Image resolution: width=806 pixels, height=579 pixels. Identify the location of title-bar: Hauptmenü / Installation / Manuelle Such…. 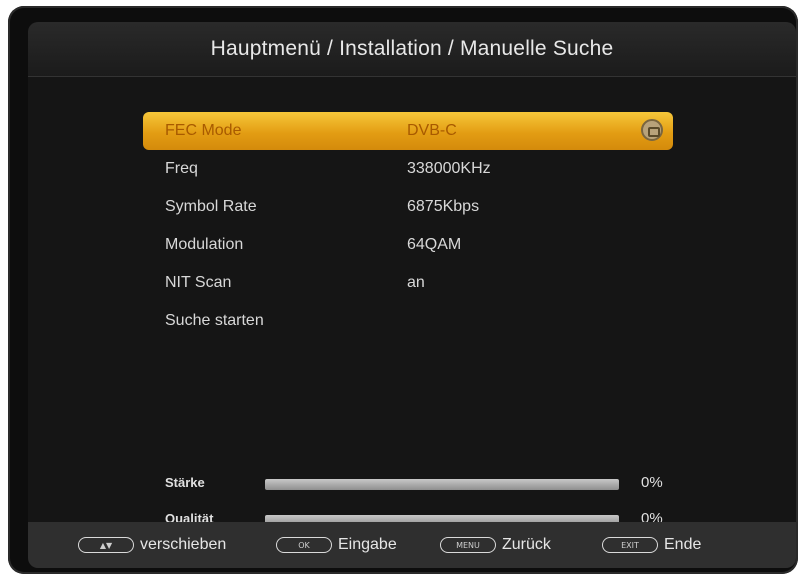
(412, 49).